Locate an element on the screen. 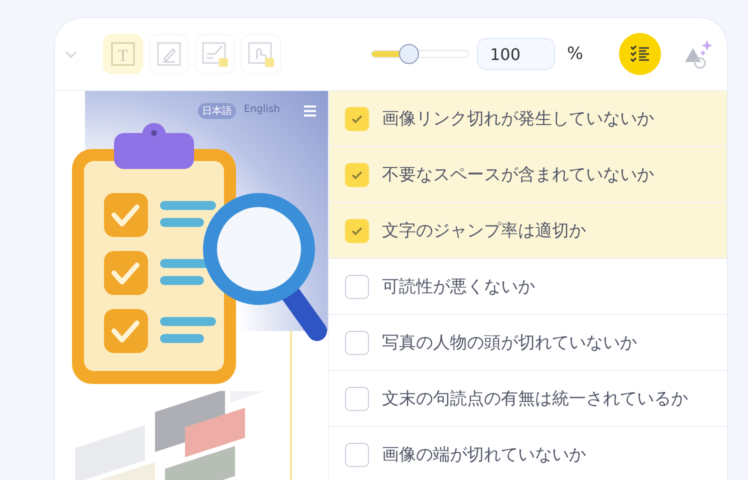 The height and width of the screenshot is (480, 748). checklist-label: 不要なスペースが含まれていないか is located at coordinates (518, 175).